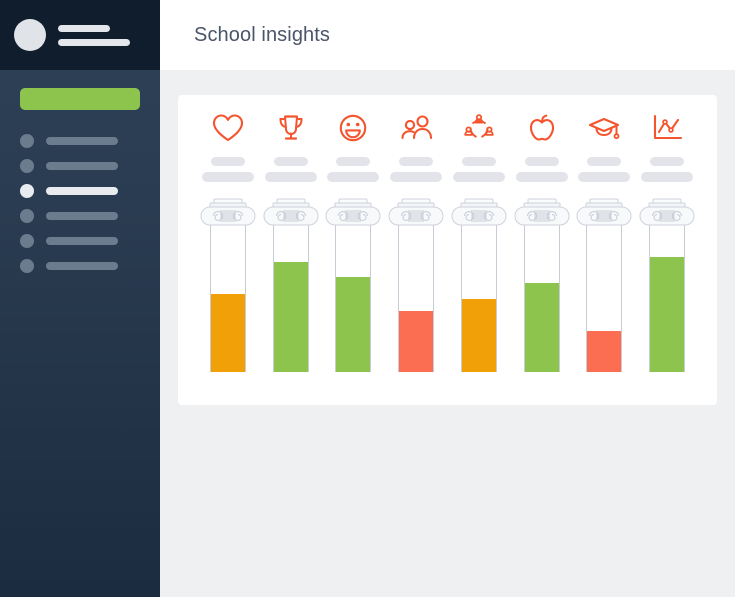 The image size is (735, 597). I want to click on teamwork-icon, so click(479, 128).